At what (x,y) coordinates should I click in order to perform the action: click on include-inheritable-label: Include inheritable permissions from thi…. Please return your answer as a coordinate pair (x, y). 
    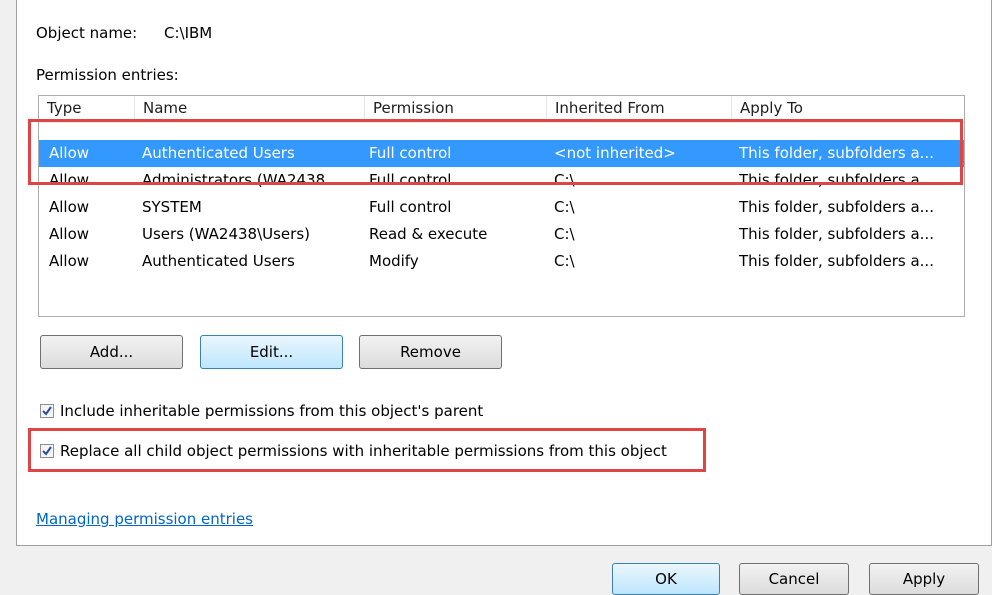
    Looking at the image, I should click on (272, 411).